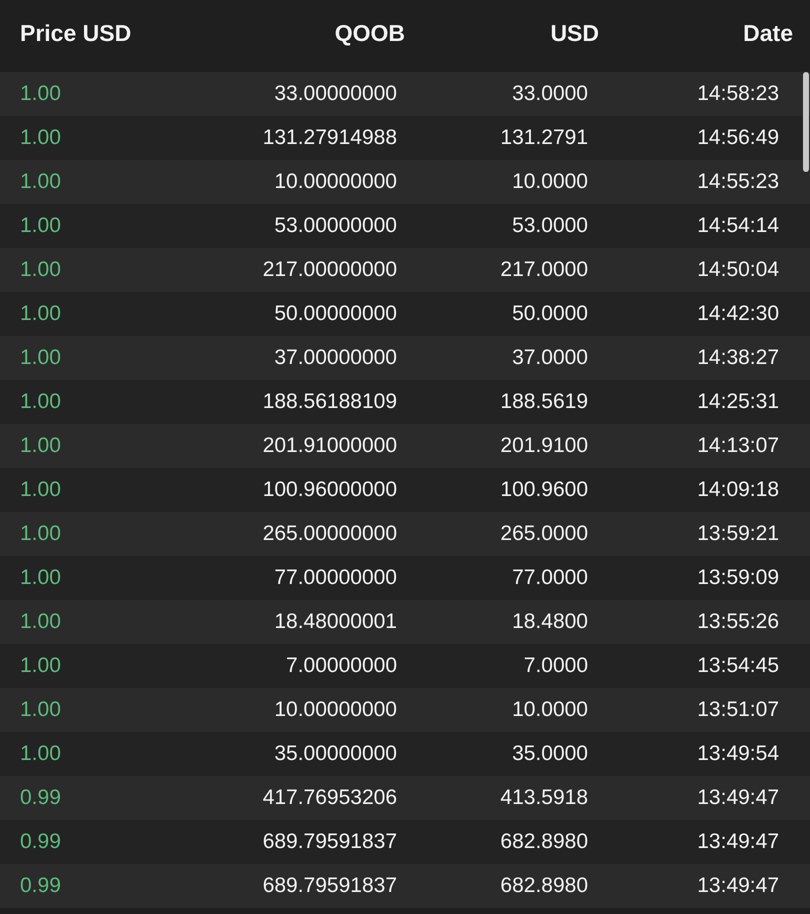 The image size is (810, 914). What do you see at coordinates (543, 270) in the screenshot?
I see `table-cell-text: 217.0000` at bounding box center [543, 270].